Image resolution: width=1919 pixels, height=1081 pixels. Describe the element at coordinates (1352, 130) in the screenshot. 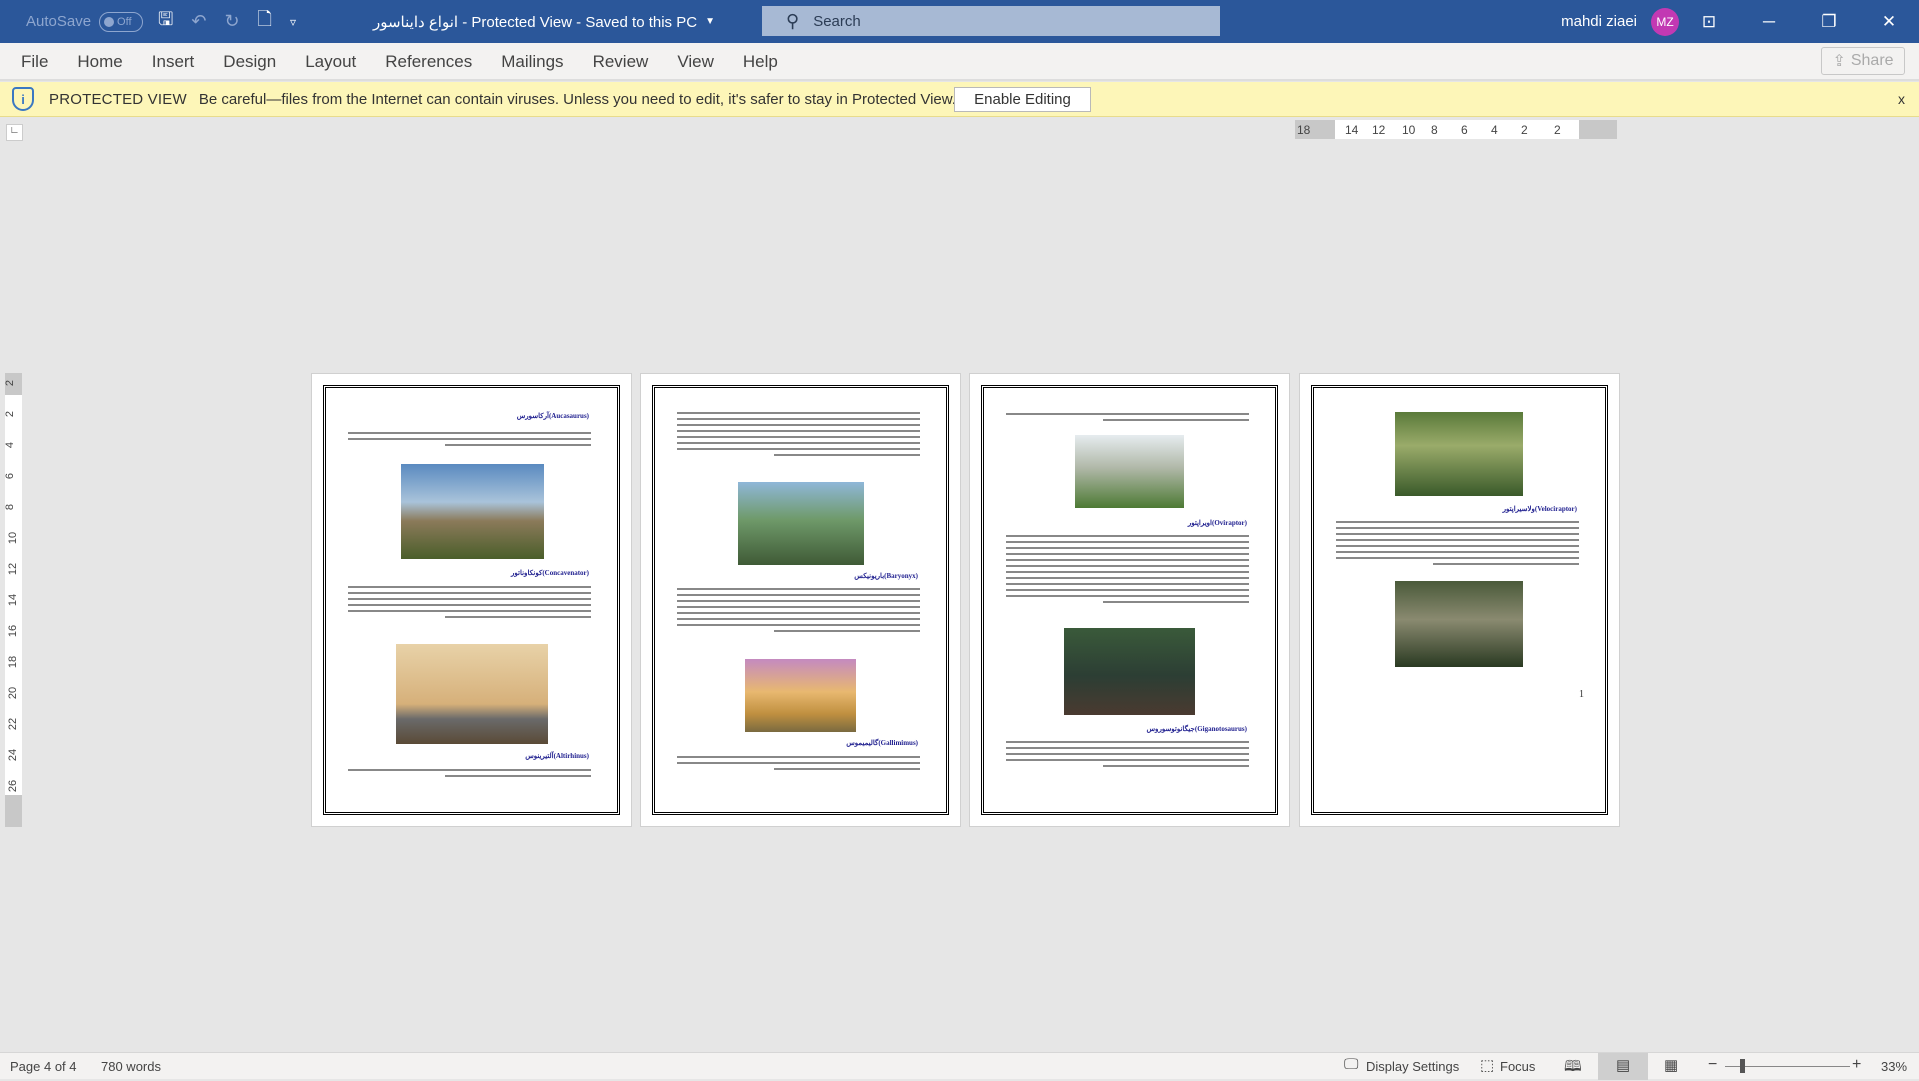

I see `ruler-tick: 14` at that location.